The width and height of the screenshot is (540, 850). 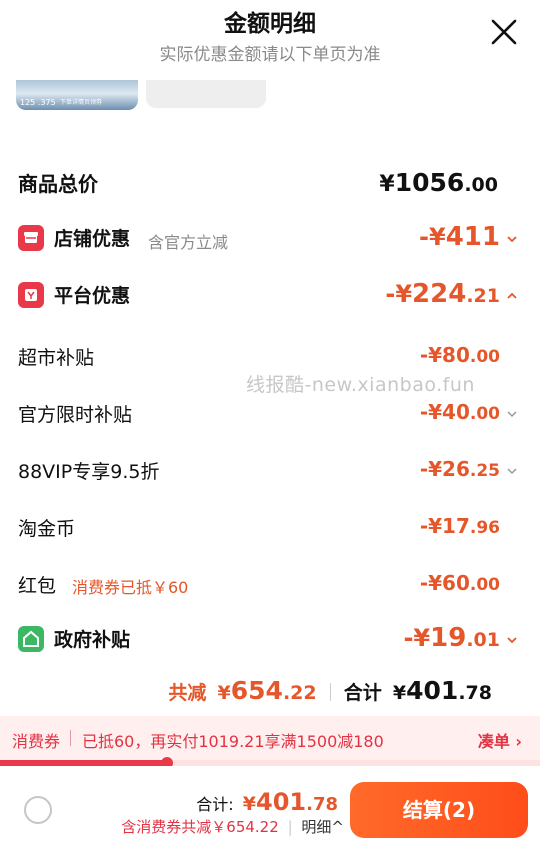 I want to click on footer-total-amount: 401, so click(x=281, y=802).